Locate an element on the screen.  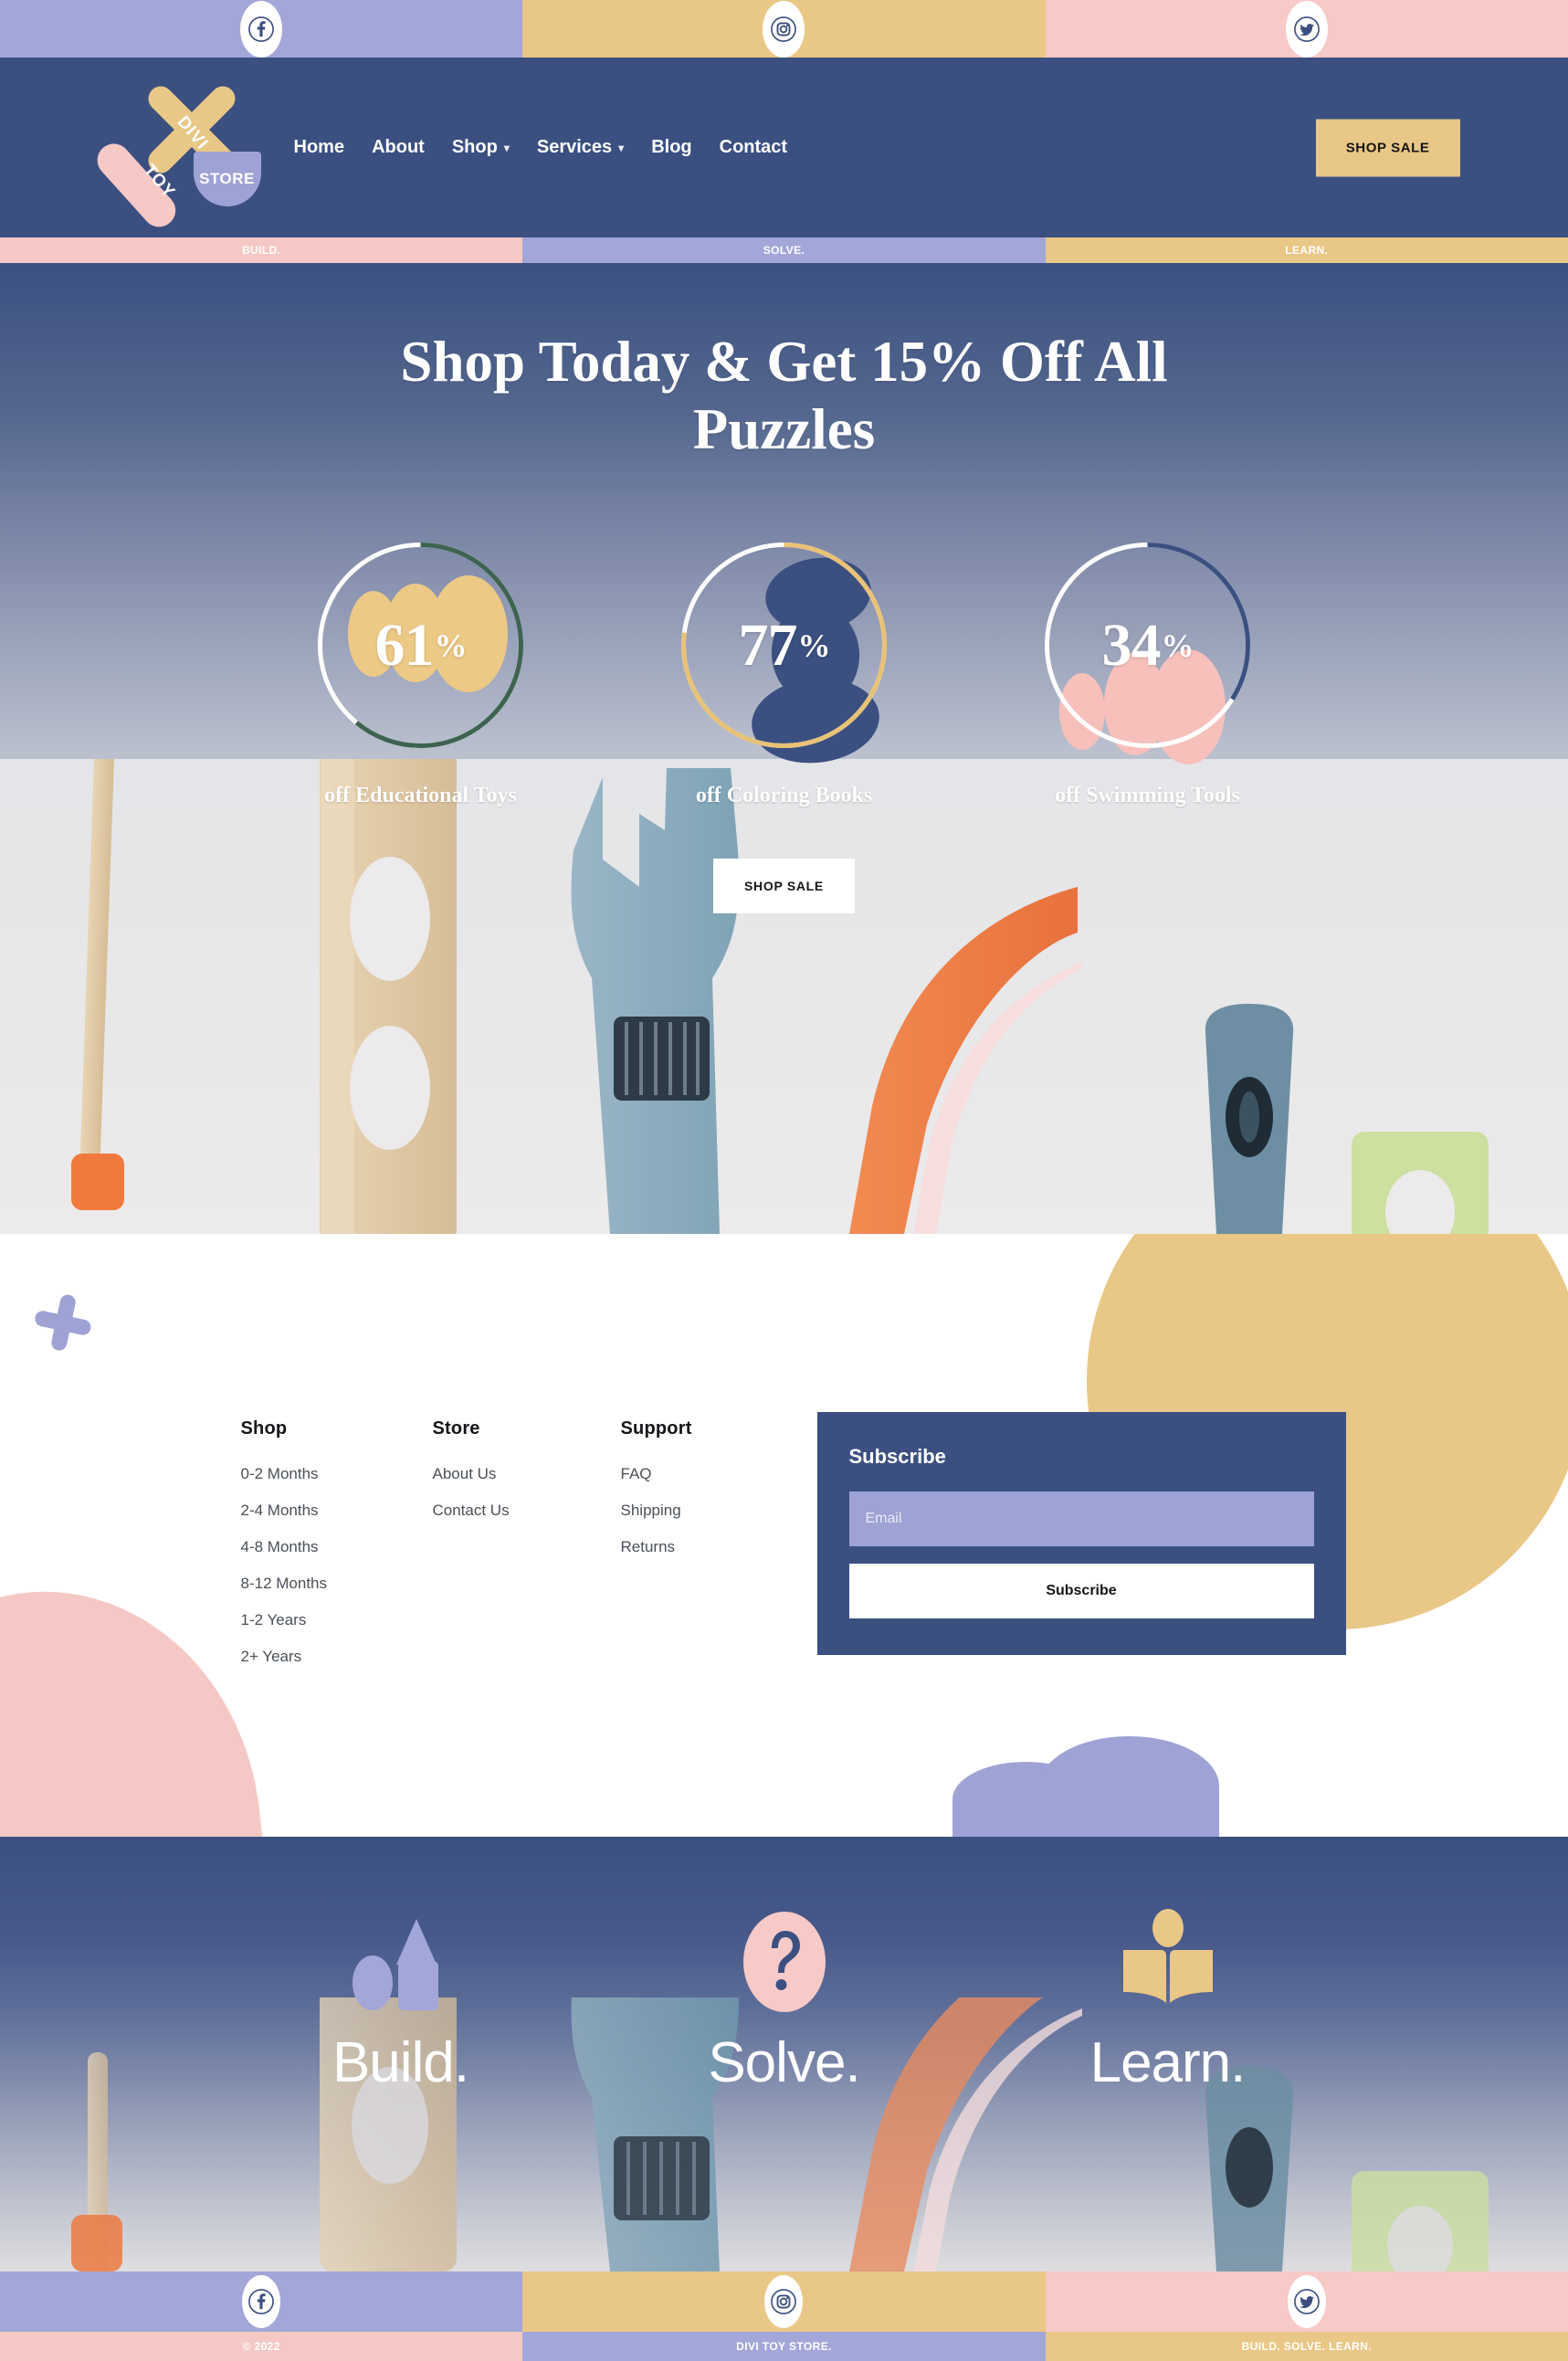
counter-dial: 34% is located at coordinates (1147, 651).